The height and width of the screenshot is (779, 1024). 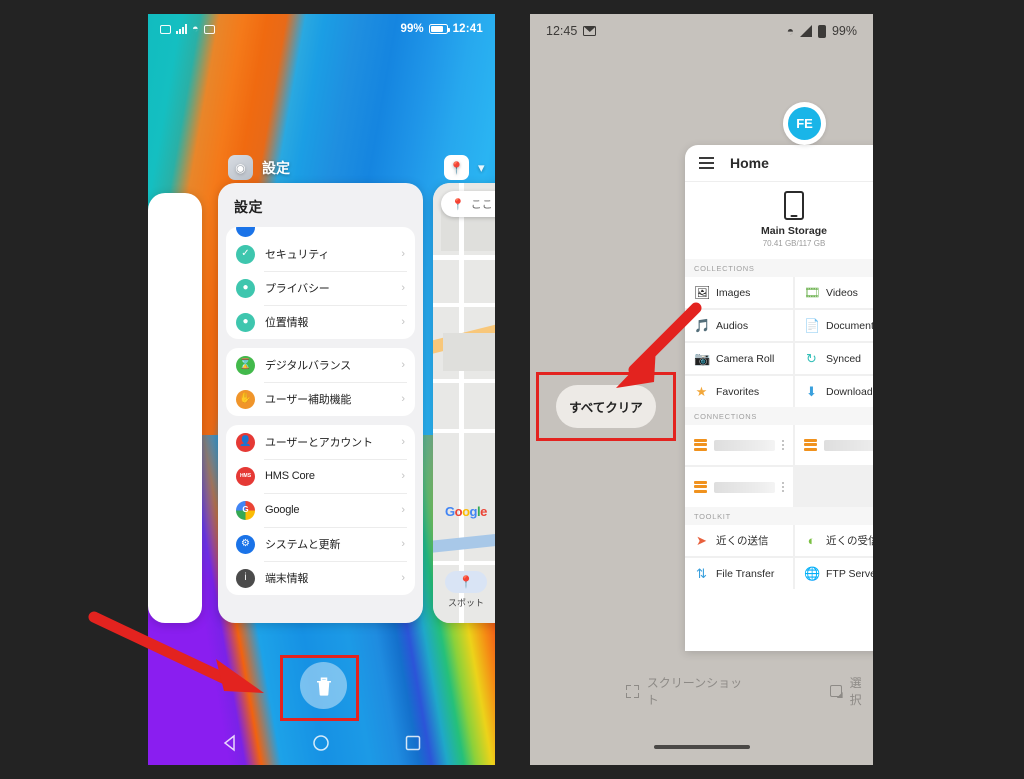 What do you see at coordinates (181, 29) in the screenshot?
I see `signal-bars-icon` at bounding box center [181, 29].